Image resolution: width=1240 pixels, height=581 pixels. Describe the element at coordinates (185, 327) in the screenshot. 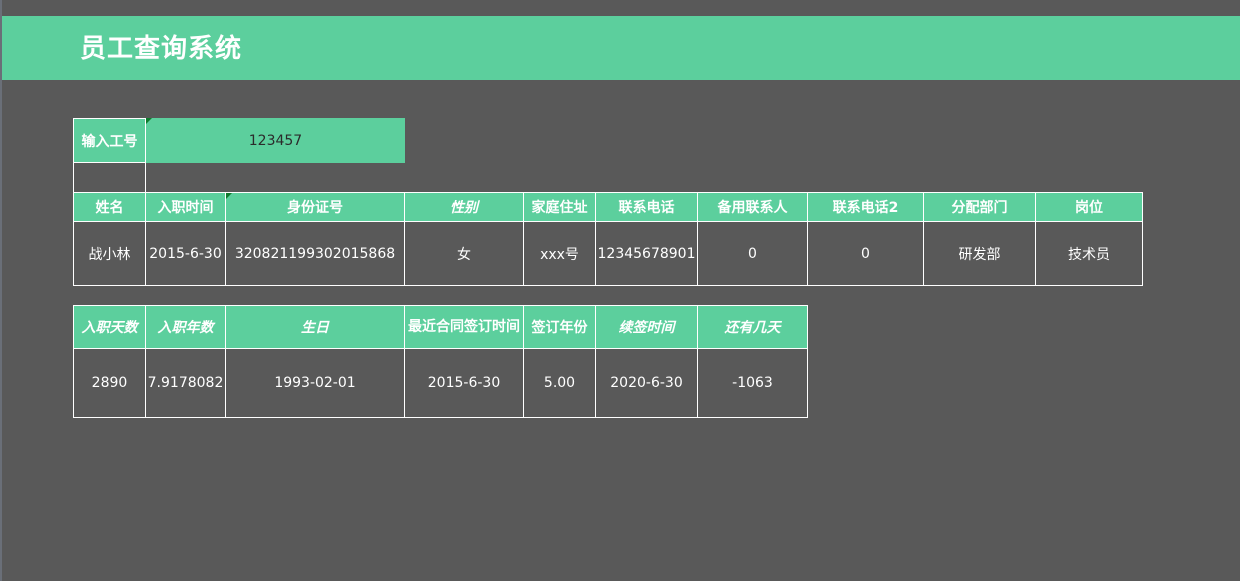

I see `header-years-employed: 入职年数` at that location.